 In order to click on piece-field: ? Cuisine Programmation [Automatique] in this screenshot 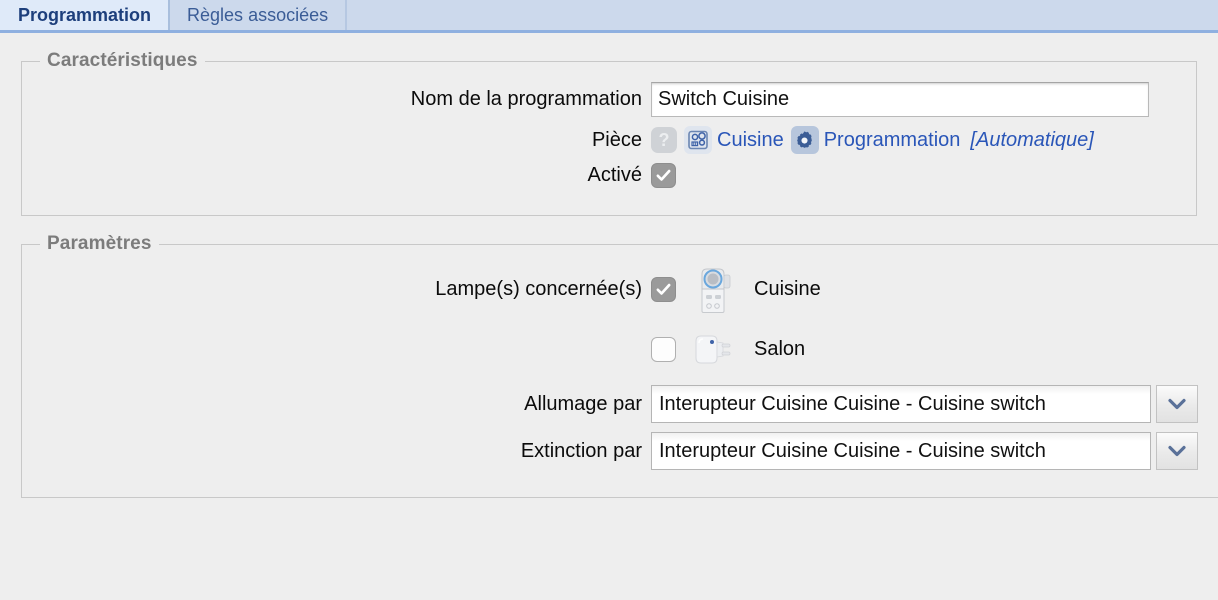, I will do `click(909, 140)`.